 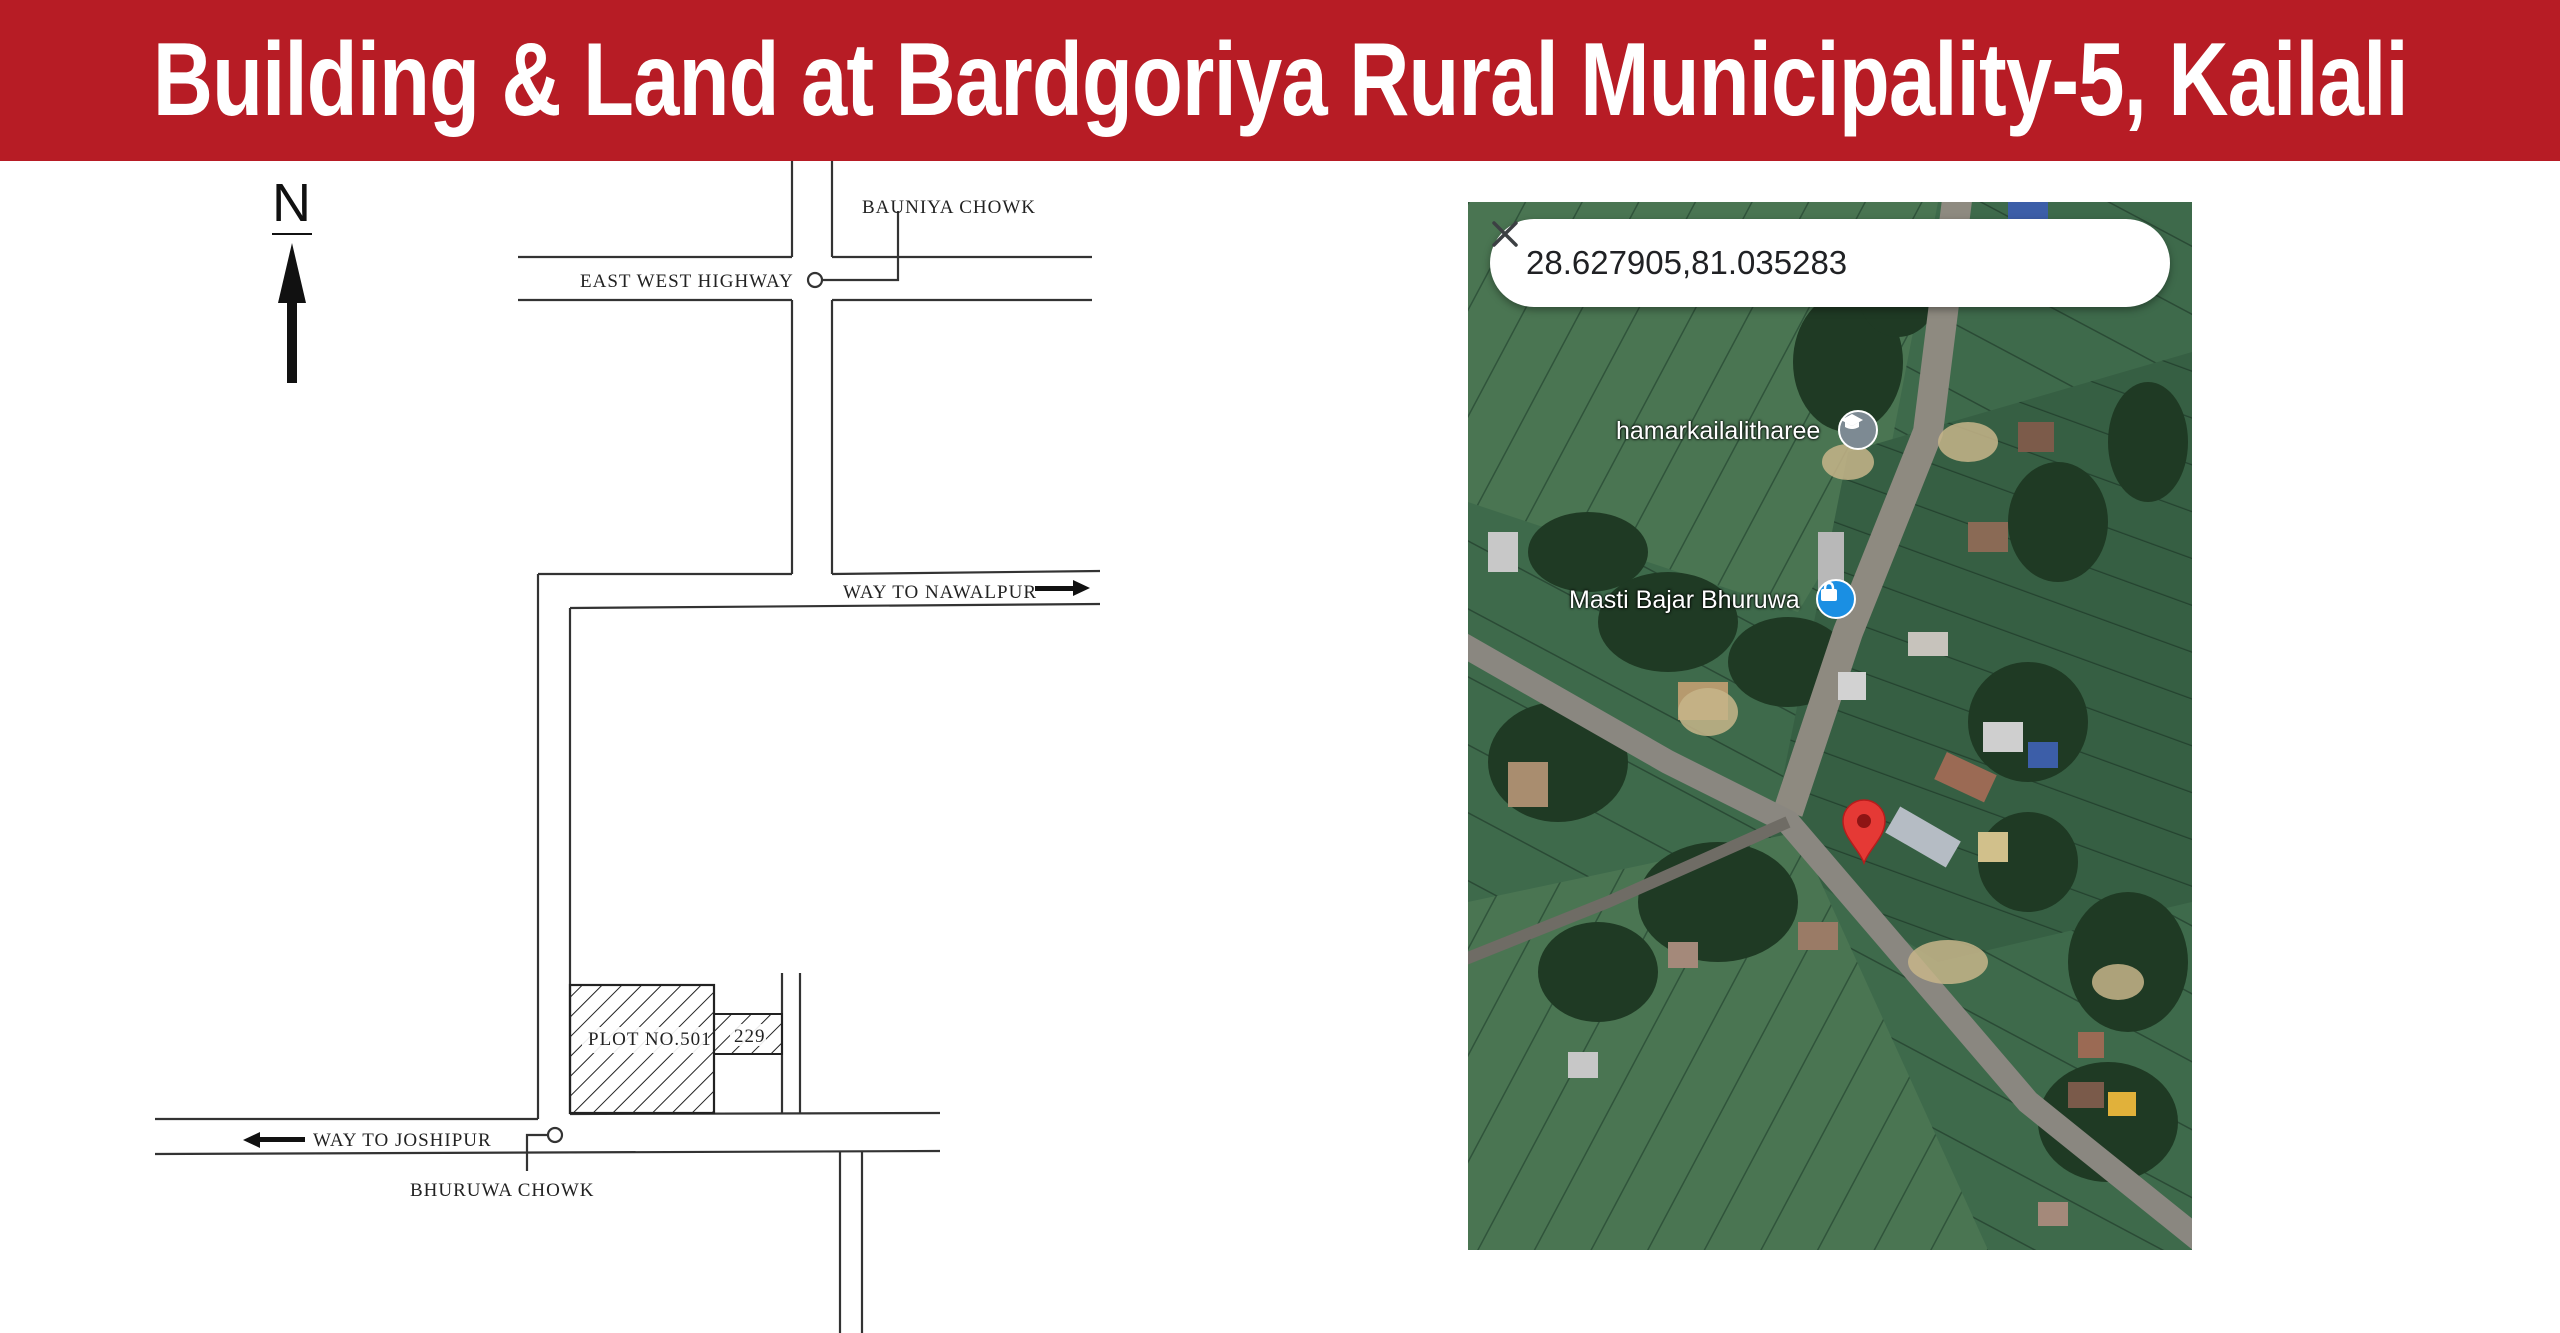 I want to click on school-icon, so click(x=1858, y=430).